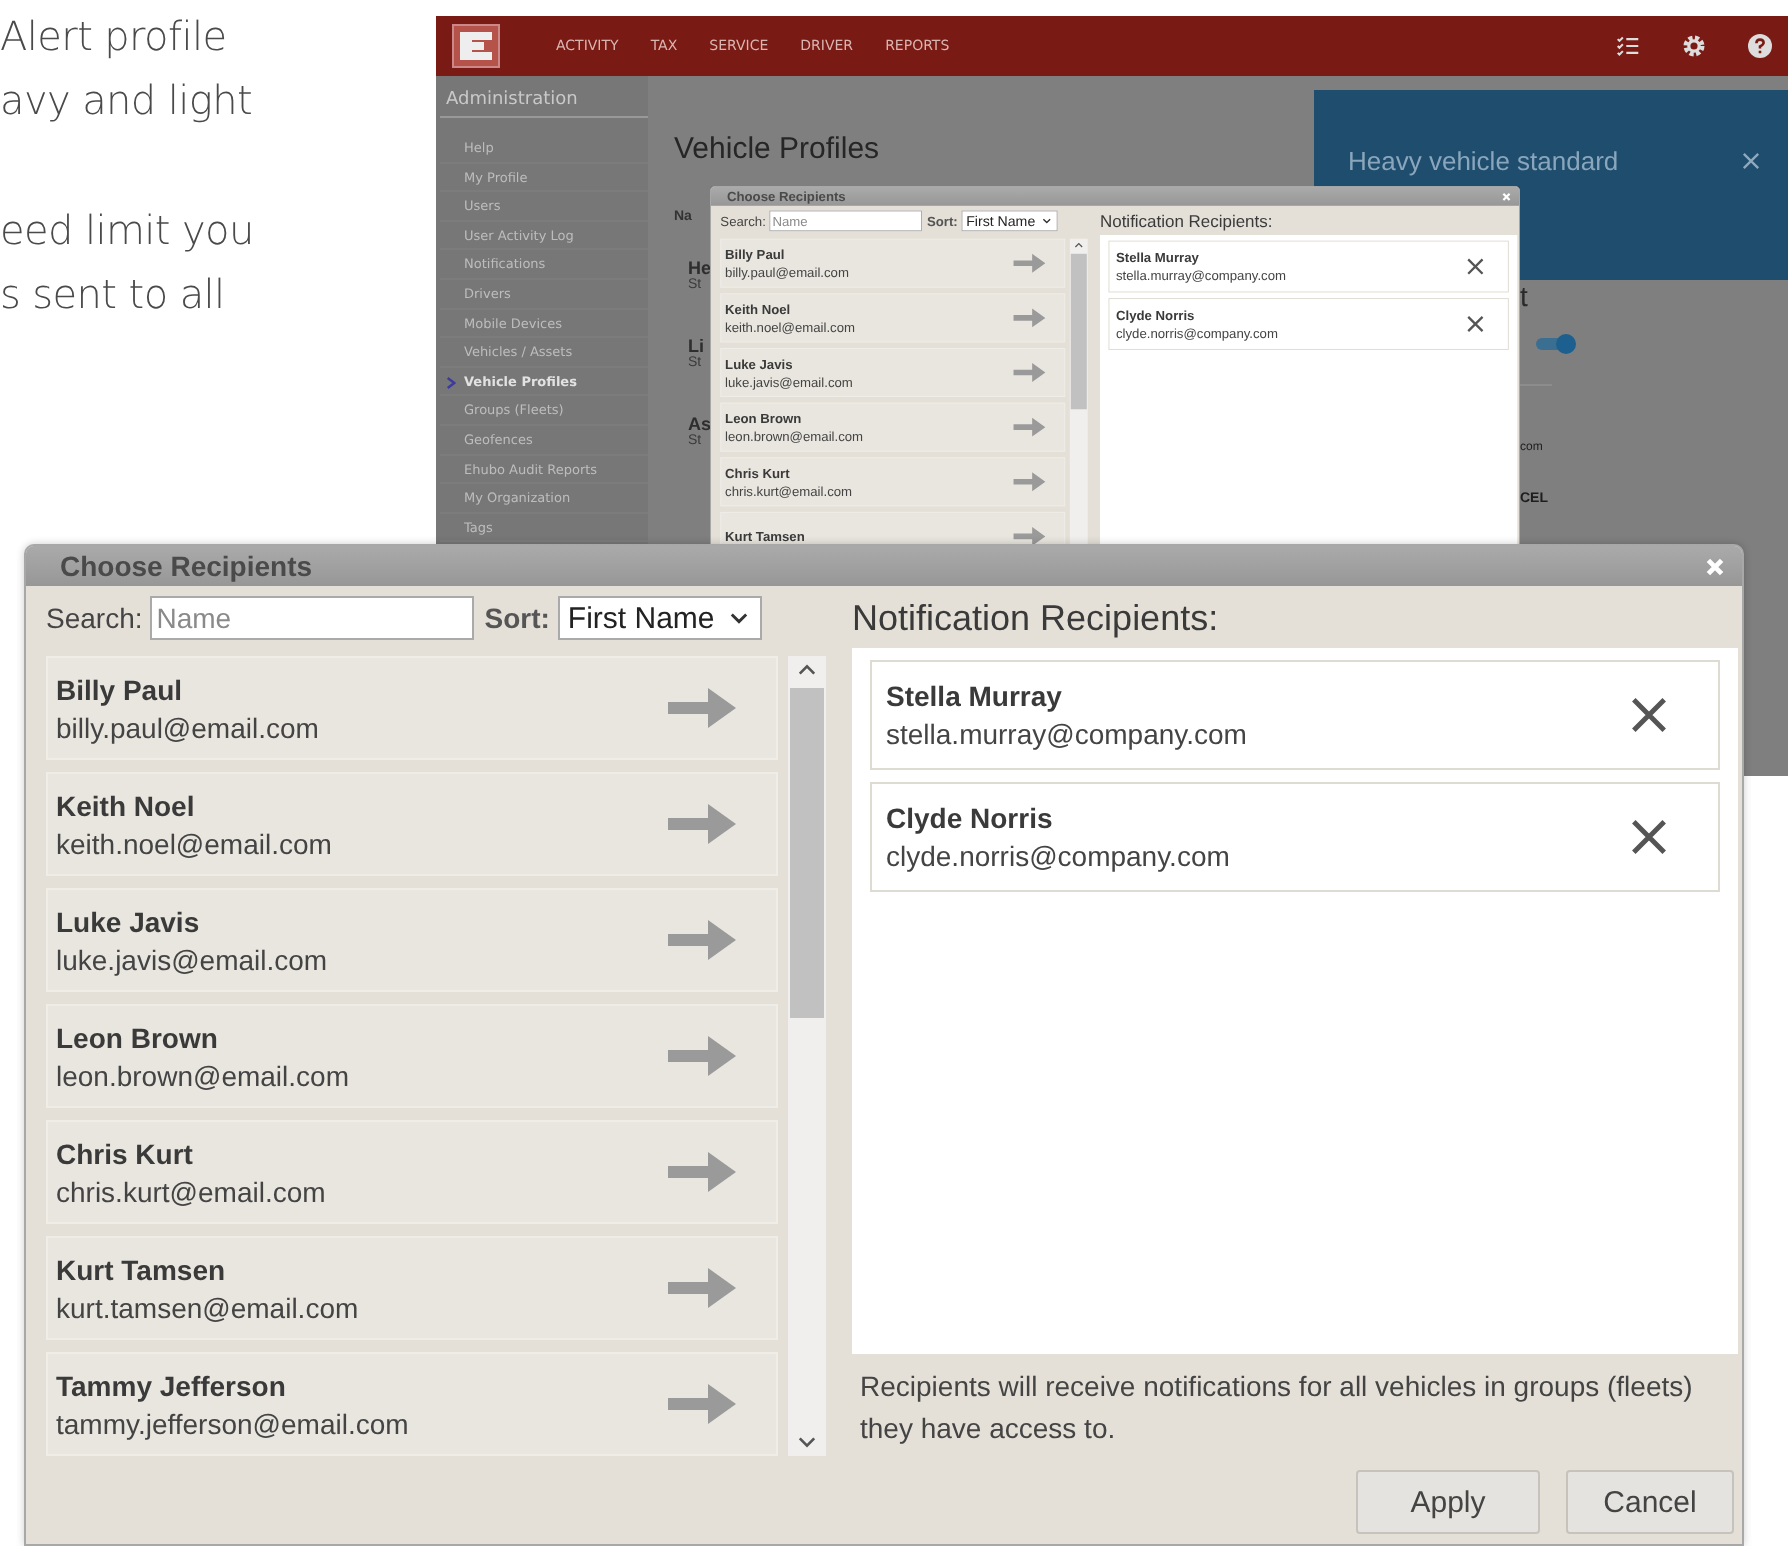 Image resolution: width=1788 pixels, height=1546 pixels. Describe the element at coordinates (777, 149) in the screenshot. I see `page-title: Vehicle Profiles` at that location.